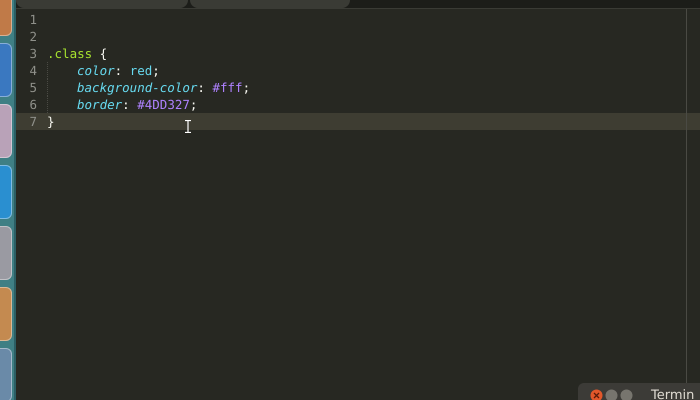 This screenshot has height=400, width=700. What do you see at coordinates (32, 87) in the screenshot?
I see `line-number: 5` at bounding box center [32, 87].